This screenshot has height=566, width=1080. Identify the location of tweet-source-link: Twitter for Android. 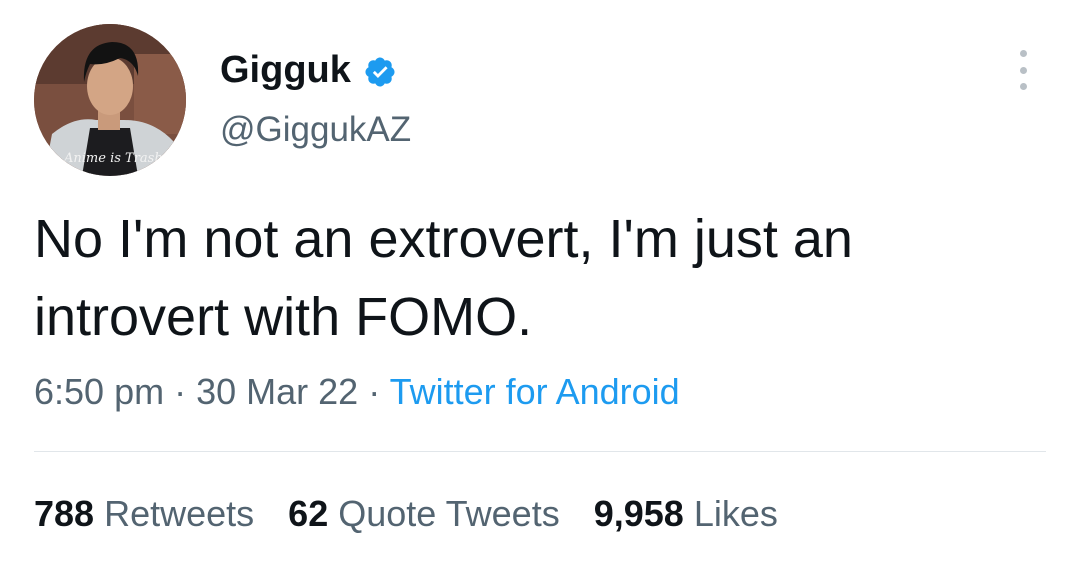
(535, 391).